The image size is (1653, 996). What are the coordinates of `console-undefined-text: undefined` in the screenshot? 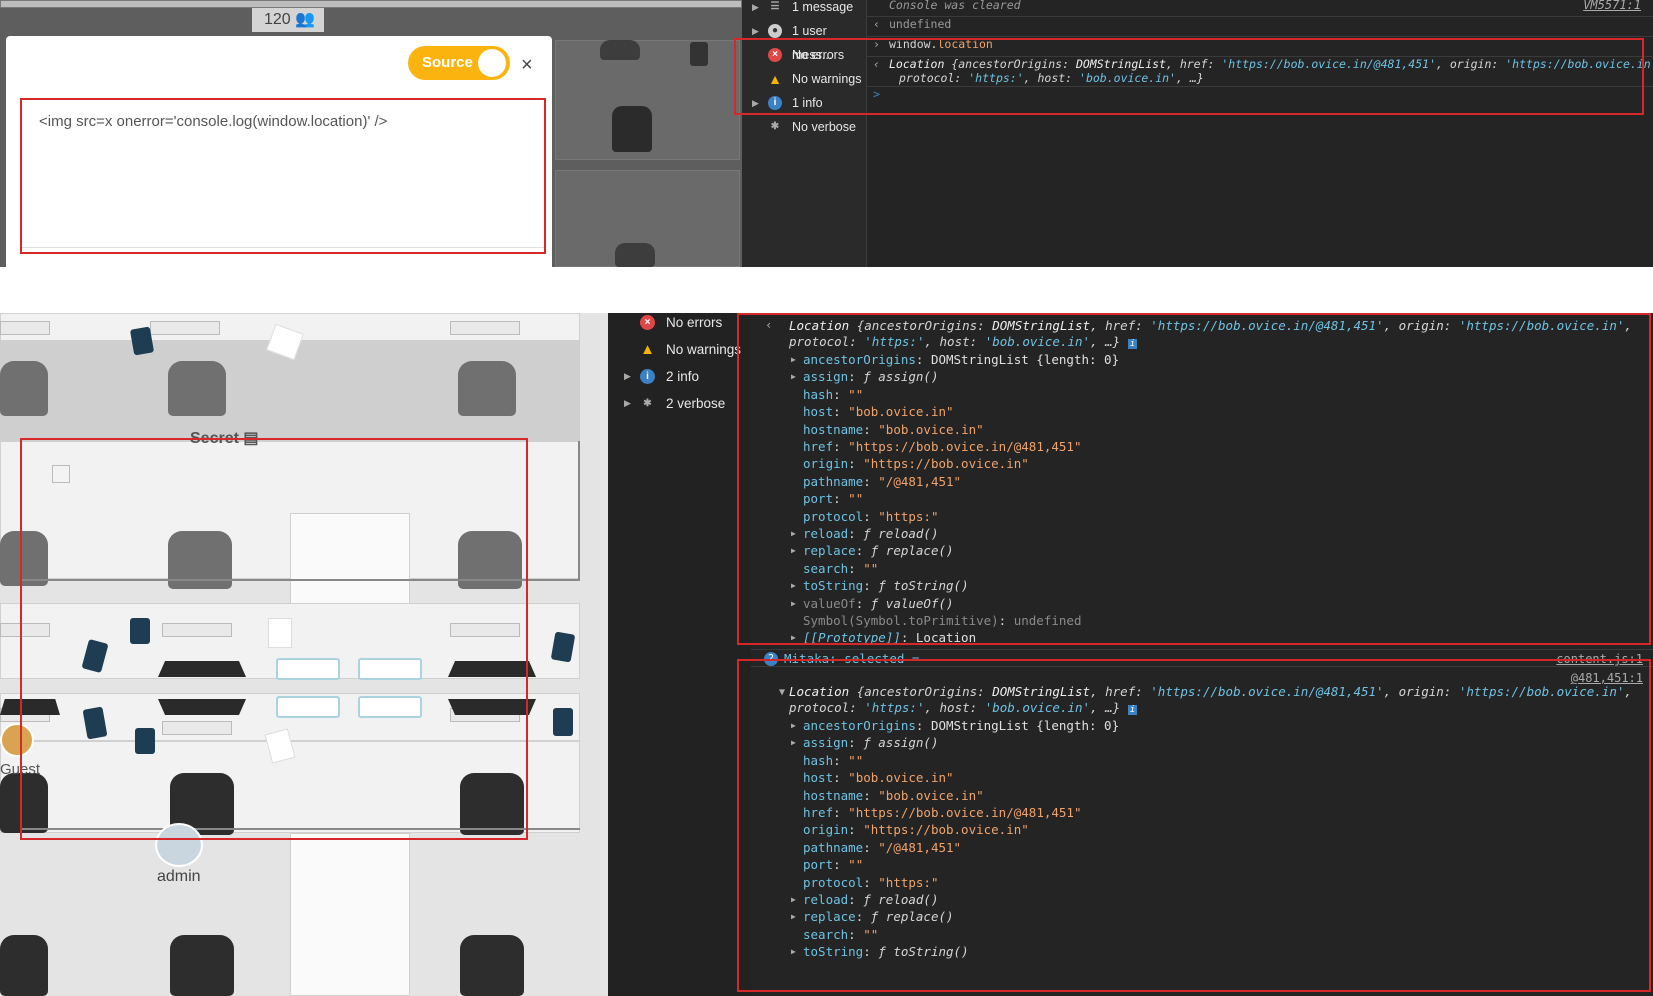 It's located at (920, 24).